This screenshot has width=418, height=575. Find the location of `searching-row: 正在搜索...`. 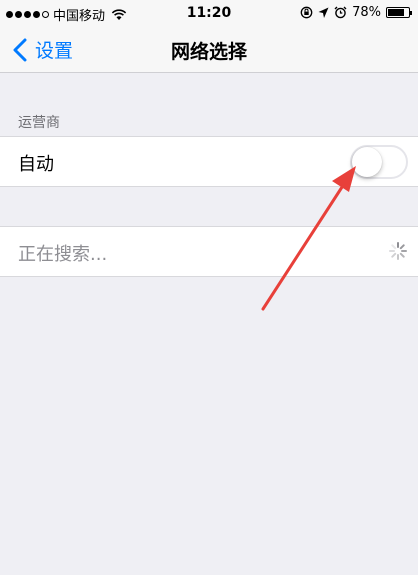

searching-row: 正在搜索... is located at coordinates (209, 251).